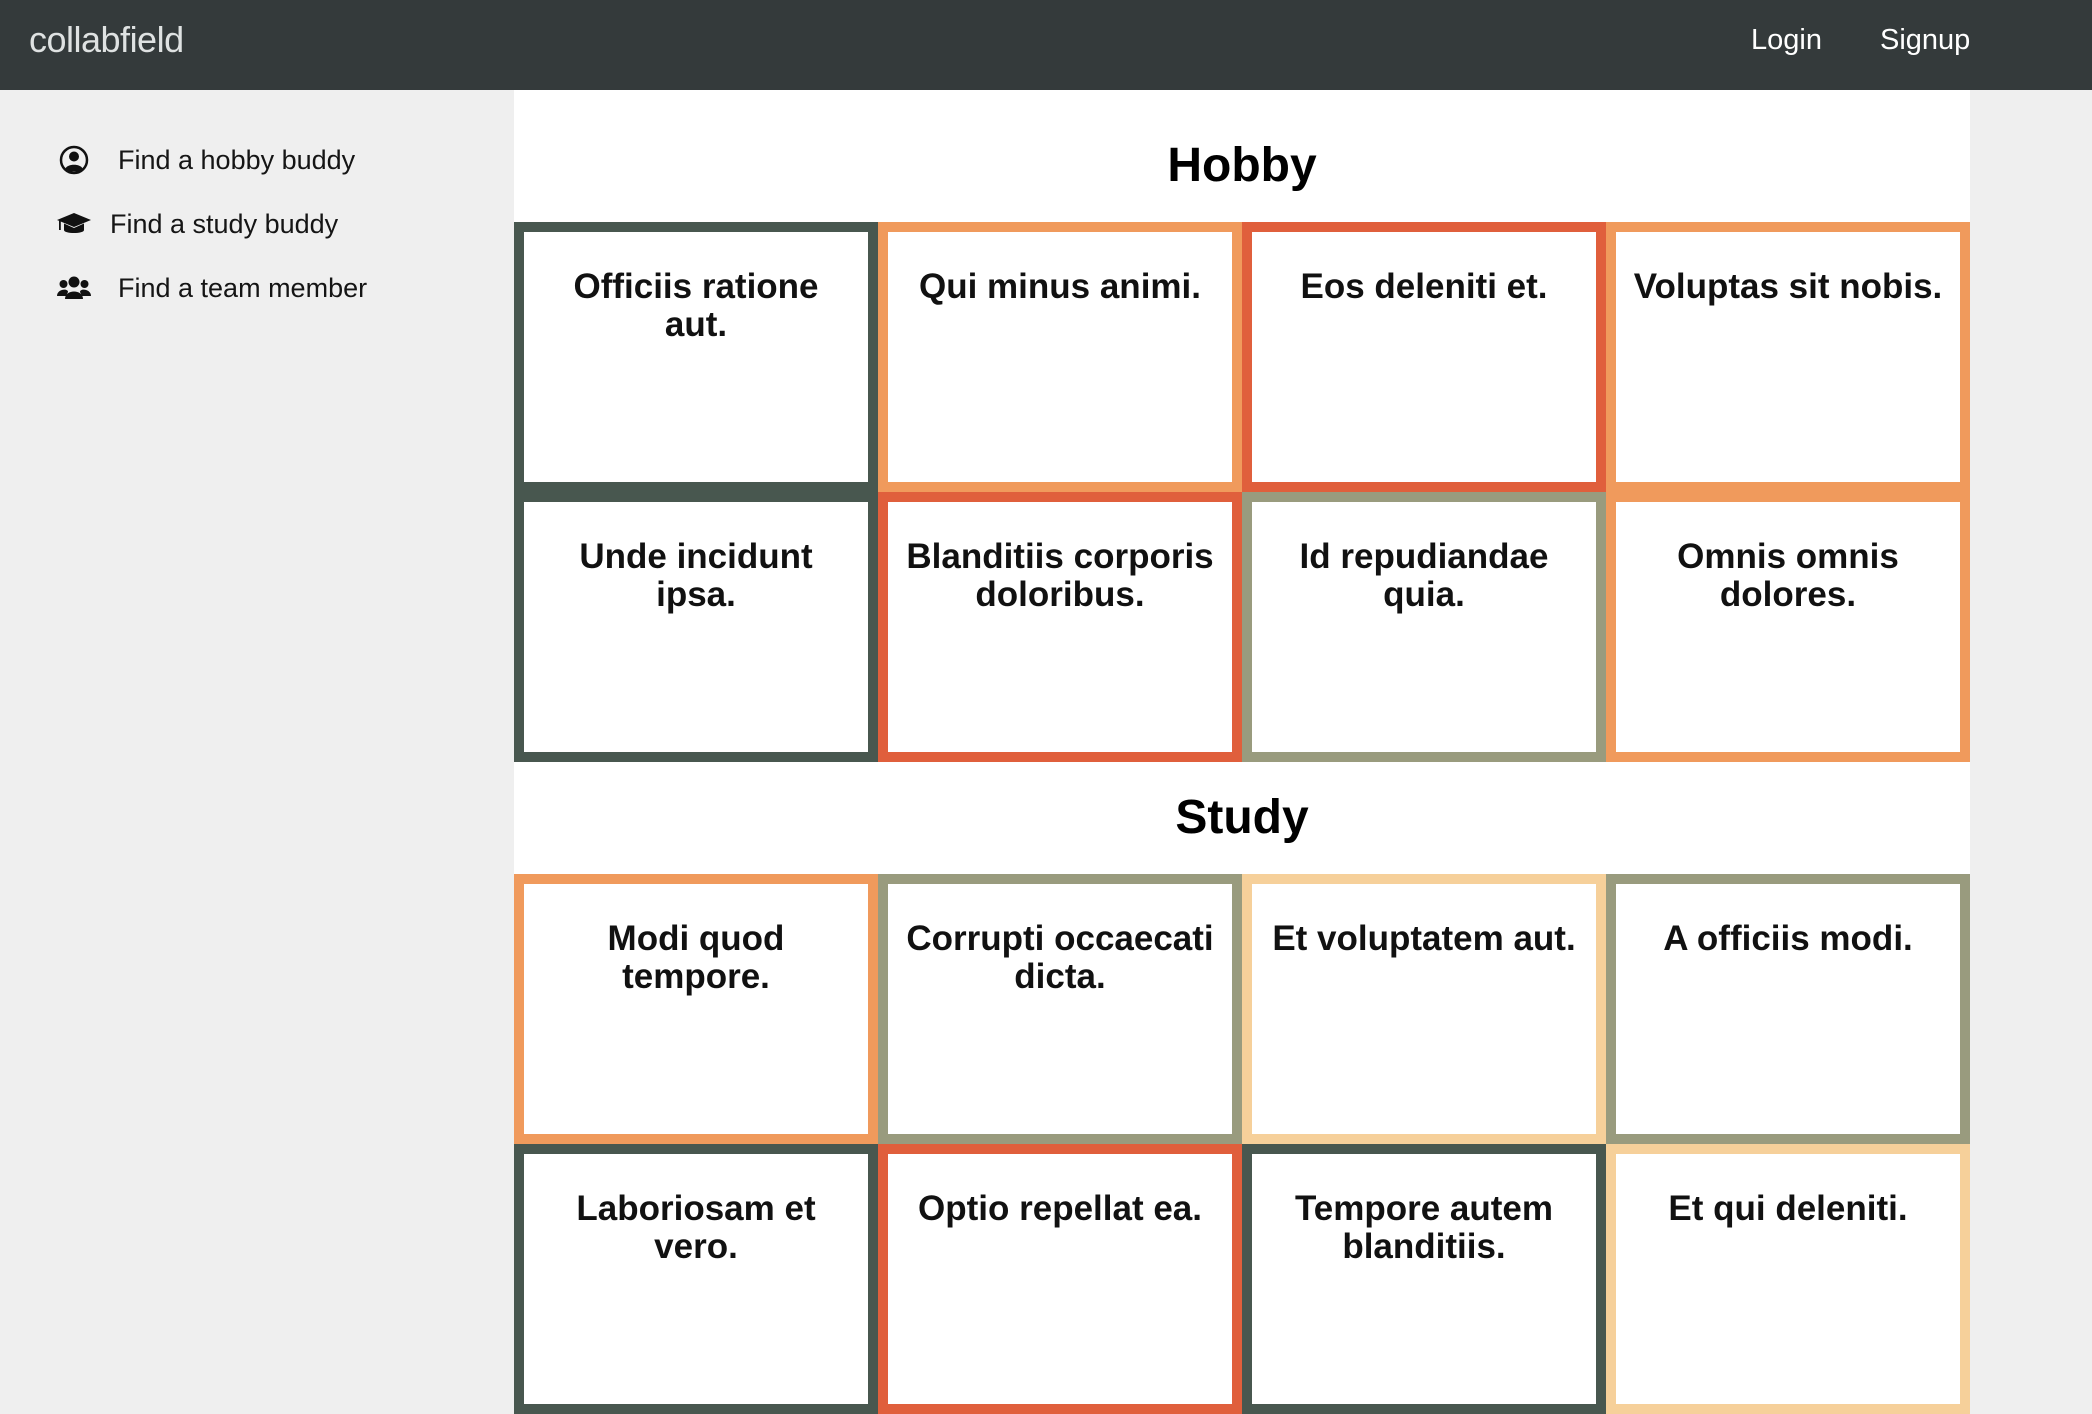  I want to click on sidebar-item-label: Find a hobby buddy, so click(237, 160).